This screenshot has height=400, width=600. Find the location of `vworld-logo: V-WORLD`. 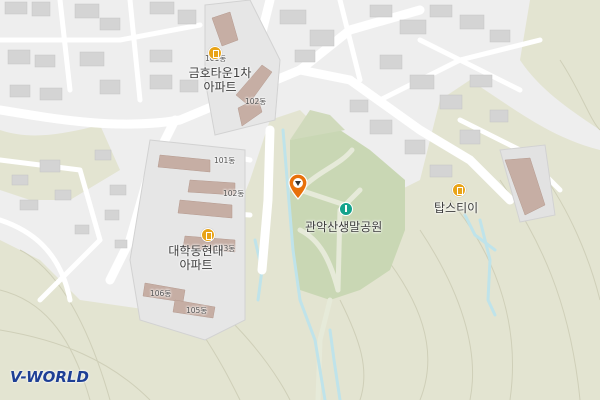

vworld-logo: V-WORLD is located at coordinates (49, 377).